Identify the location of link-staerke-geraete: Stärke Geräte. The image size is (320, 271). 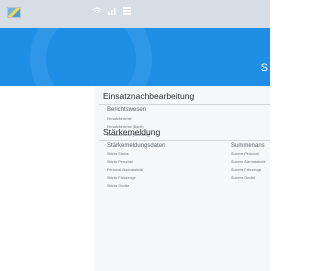
(118, 186).